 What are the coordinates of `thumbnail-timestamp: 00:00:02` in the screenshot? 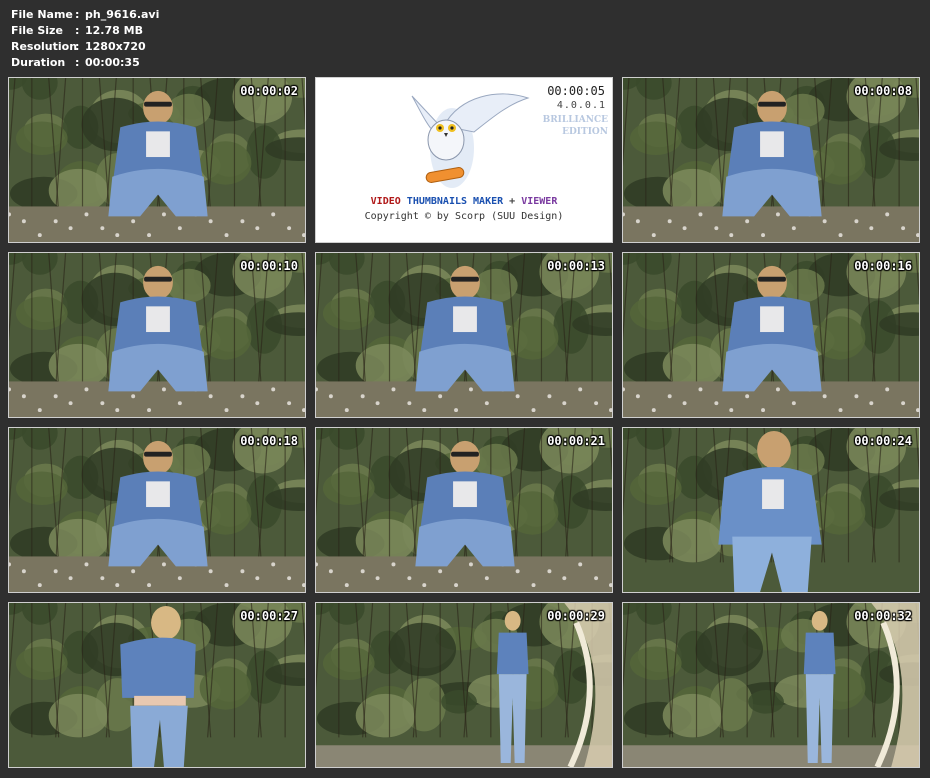 It's located at (269, 91).